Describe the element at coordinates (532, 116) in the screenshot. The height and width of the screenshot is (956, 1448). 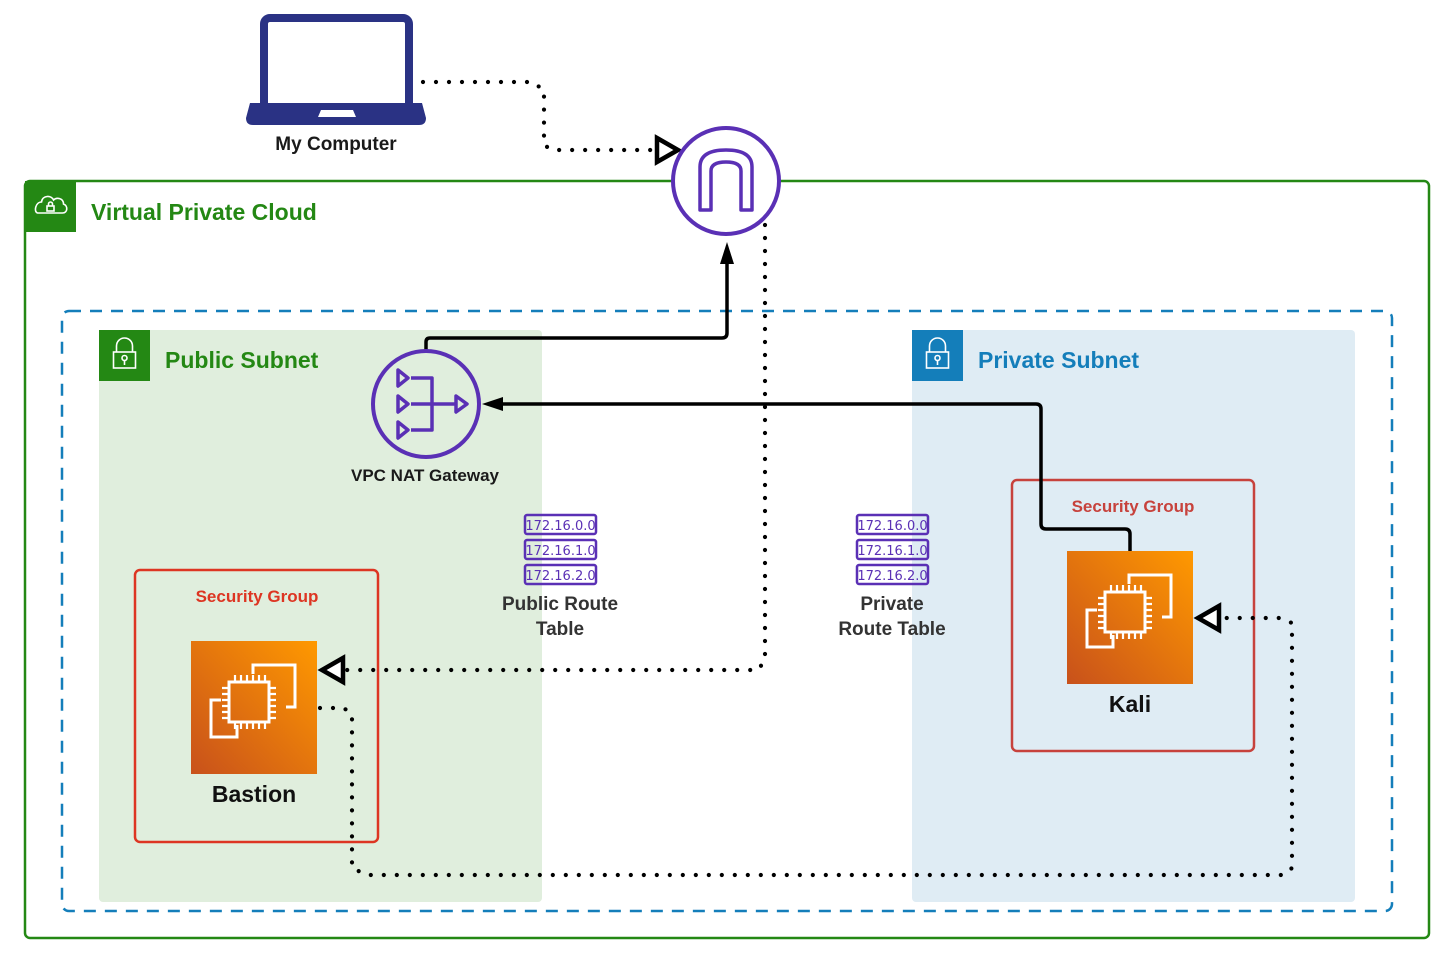
I see `edge-computer-to-igw` at that location.